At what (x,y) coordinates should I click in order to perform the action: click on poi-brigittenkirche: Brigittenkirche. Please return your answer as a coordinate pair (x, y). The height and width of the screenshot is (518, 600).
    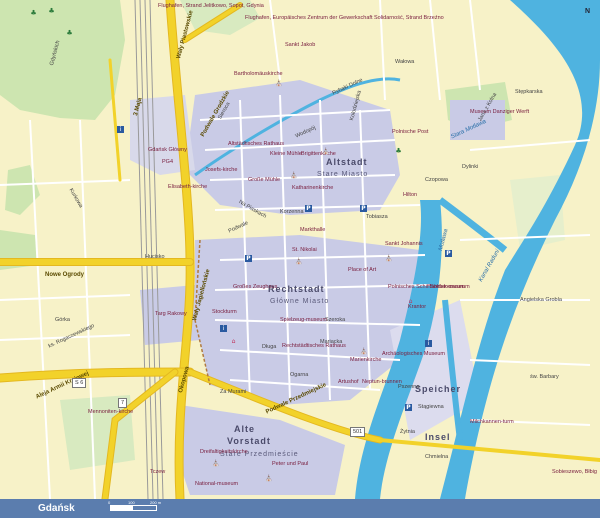
    Looking at the image, I should click on (318, 154).